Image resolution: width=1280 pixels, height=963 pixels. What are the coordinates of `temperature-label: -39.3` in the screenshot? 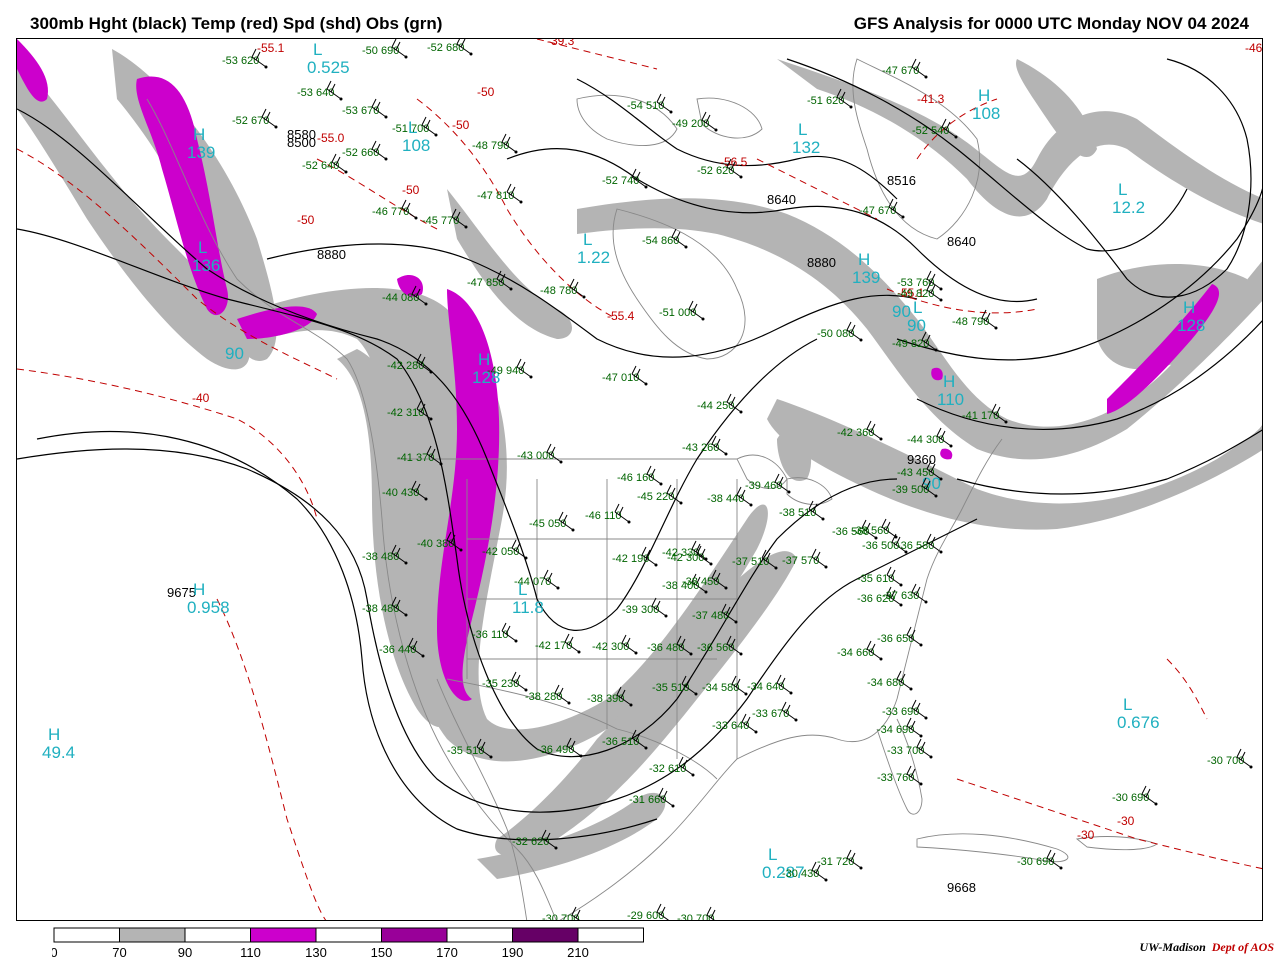 It's located at (561, 43).